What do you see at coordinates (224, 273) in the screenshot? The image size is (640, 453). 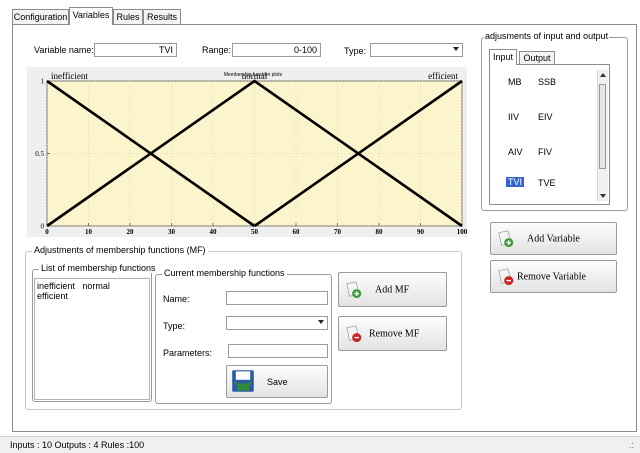 I see `current-mf-title: Current membership functions` at bounding box center [224, 273].